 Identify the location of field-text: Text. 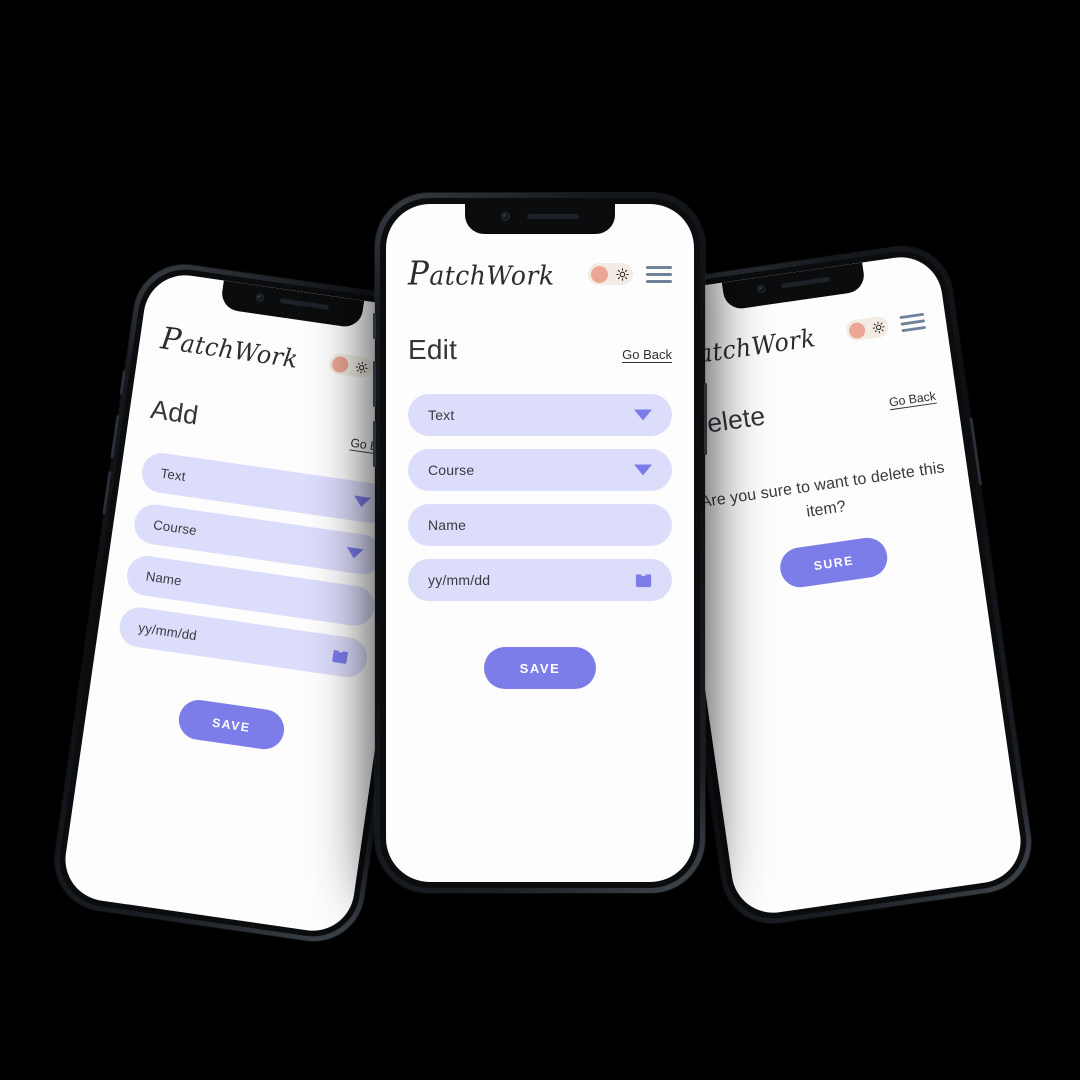
(540, 415).